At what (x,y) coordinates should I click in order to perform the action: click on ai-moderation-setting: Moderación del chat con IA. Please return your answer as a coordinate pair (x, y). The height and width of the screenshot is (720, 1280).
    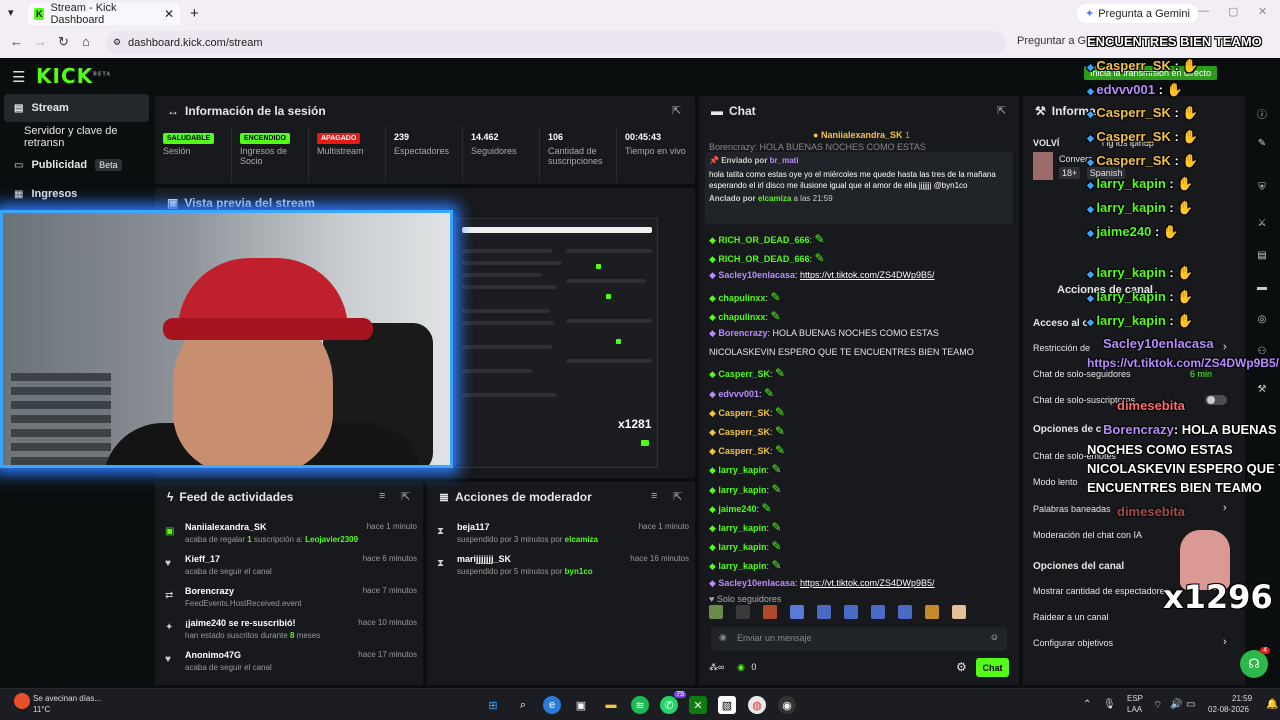
    Looking at the image, I should click on (1087, 535).